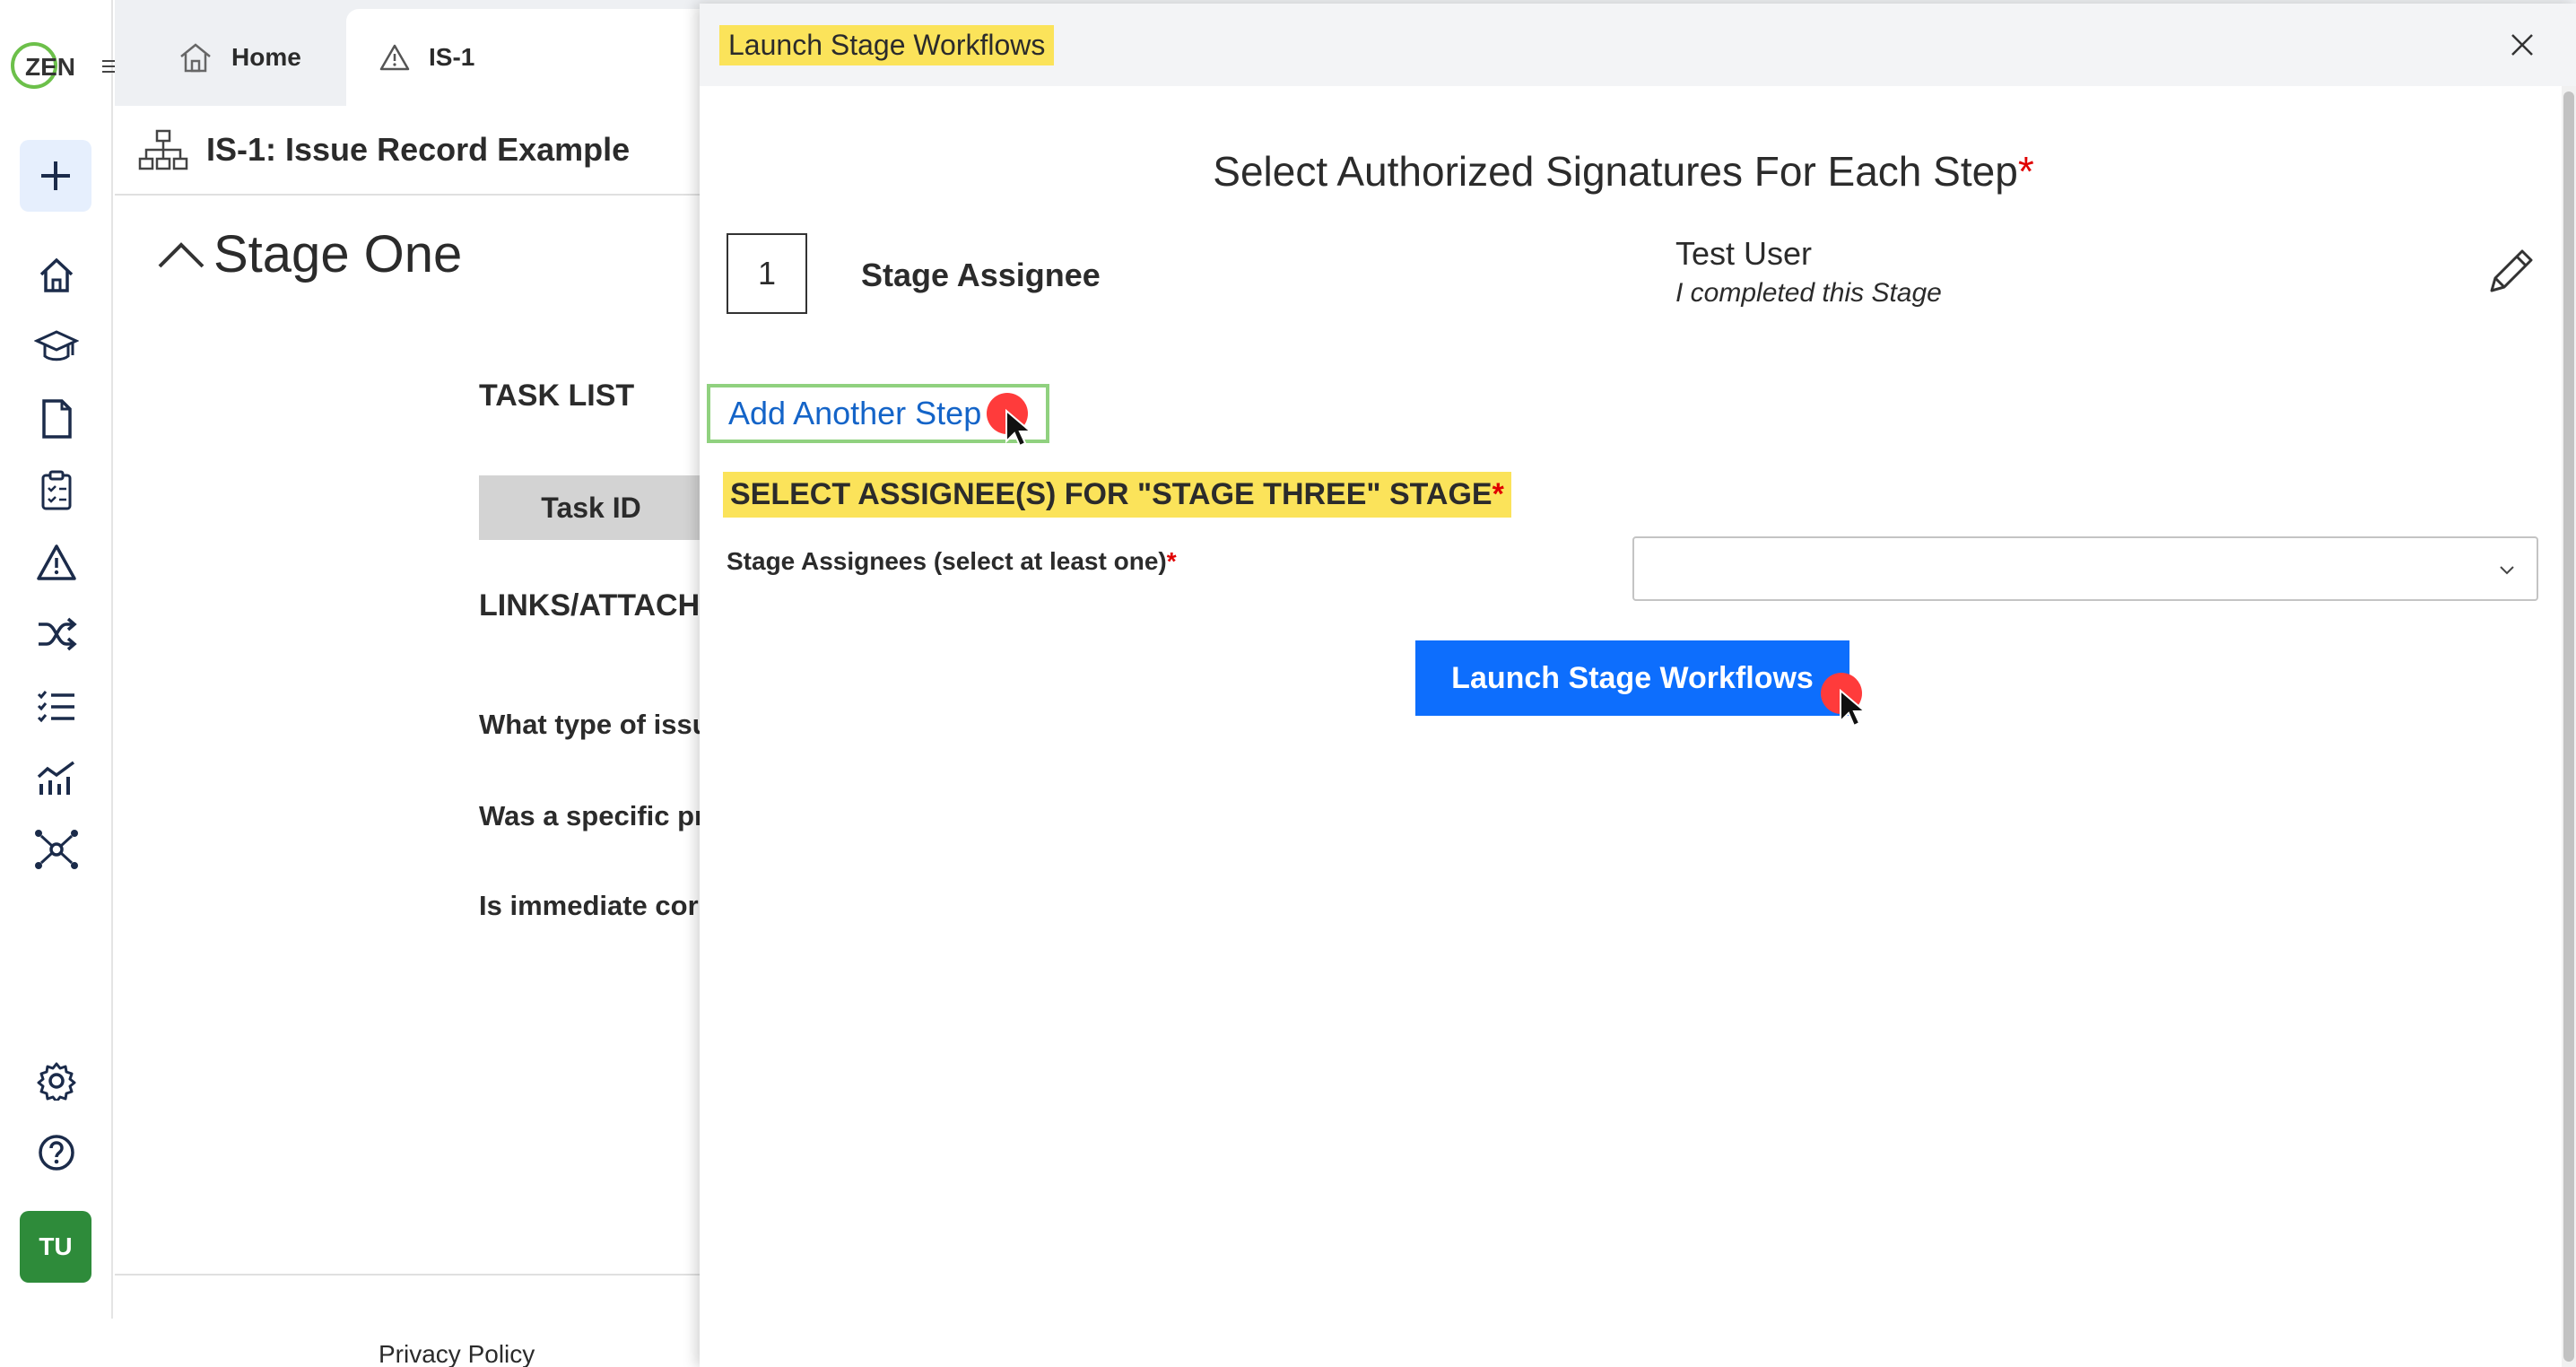 The image size is (2576, 1367). What do you see at coordinates (338, 254) in the screenshot?
I see `stage-title: Stage One` at bounding box center [338, 254].